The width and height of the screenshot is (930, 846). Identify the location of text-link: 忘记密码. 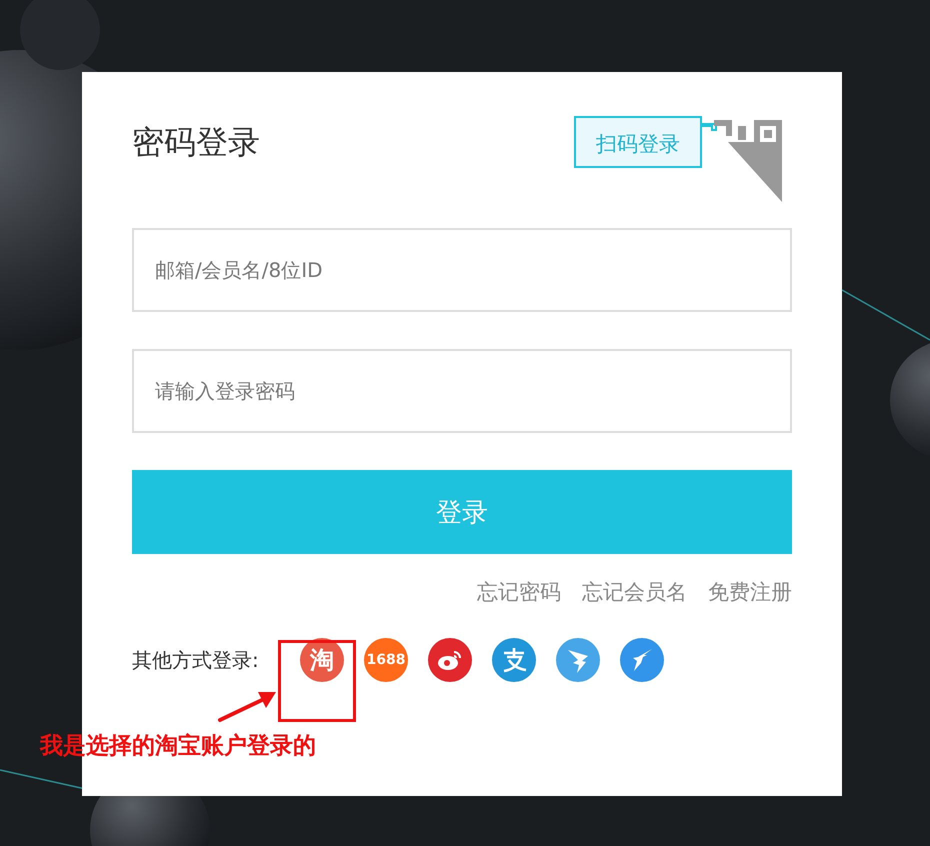
(519, 592).